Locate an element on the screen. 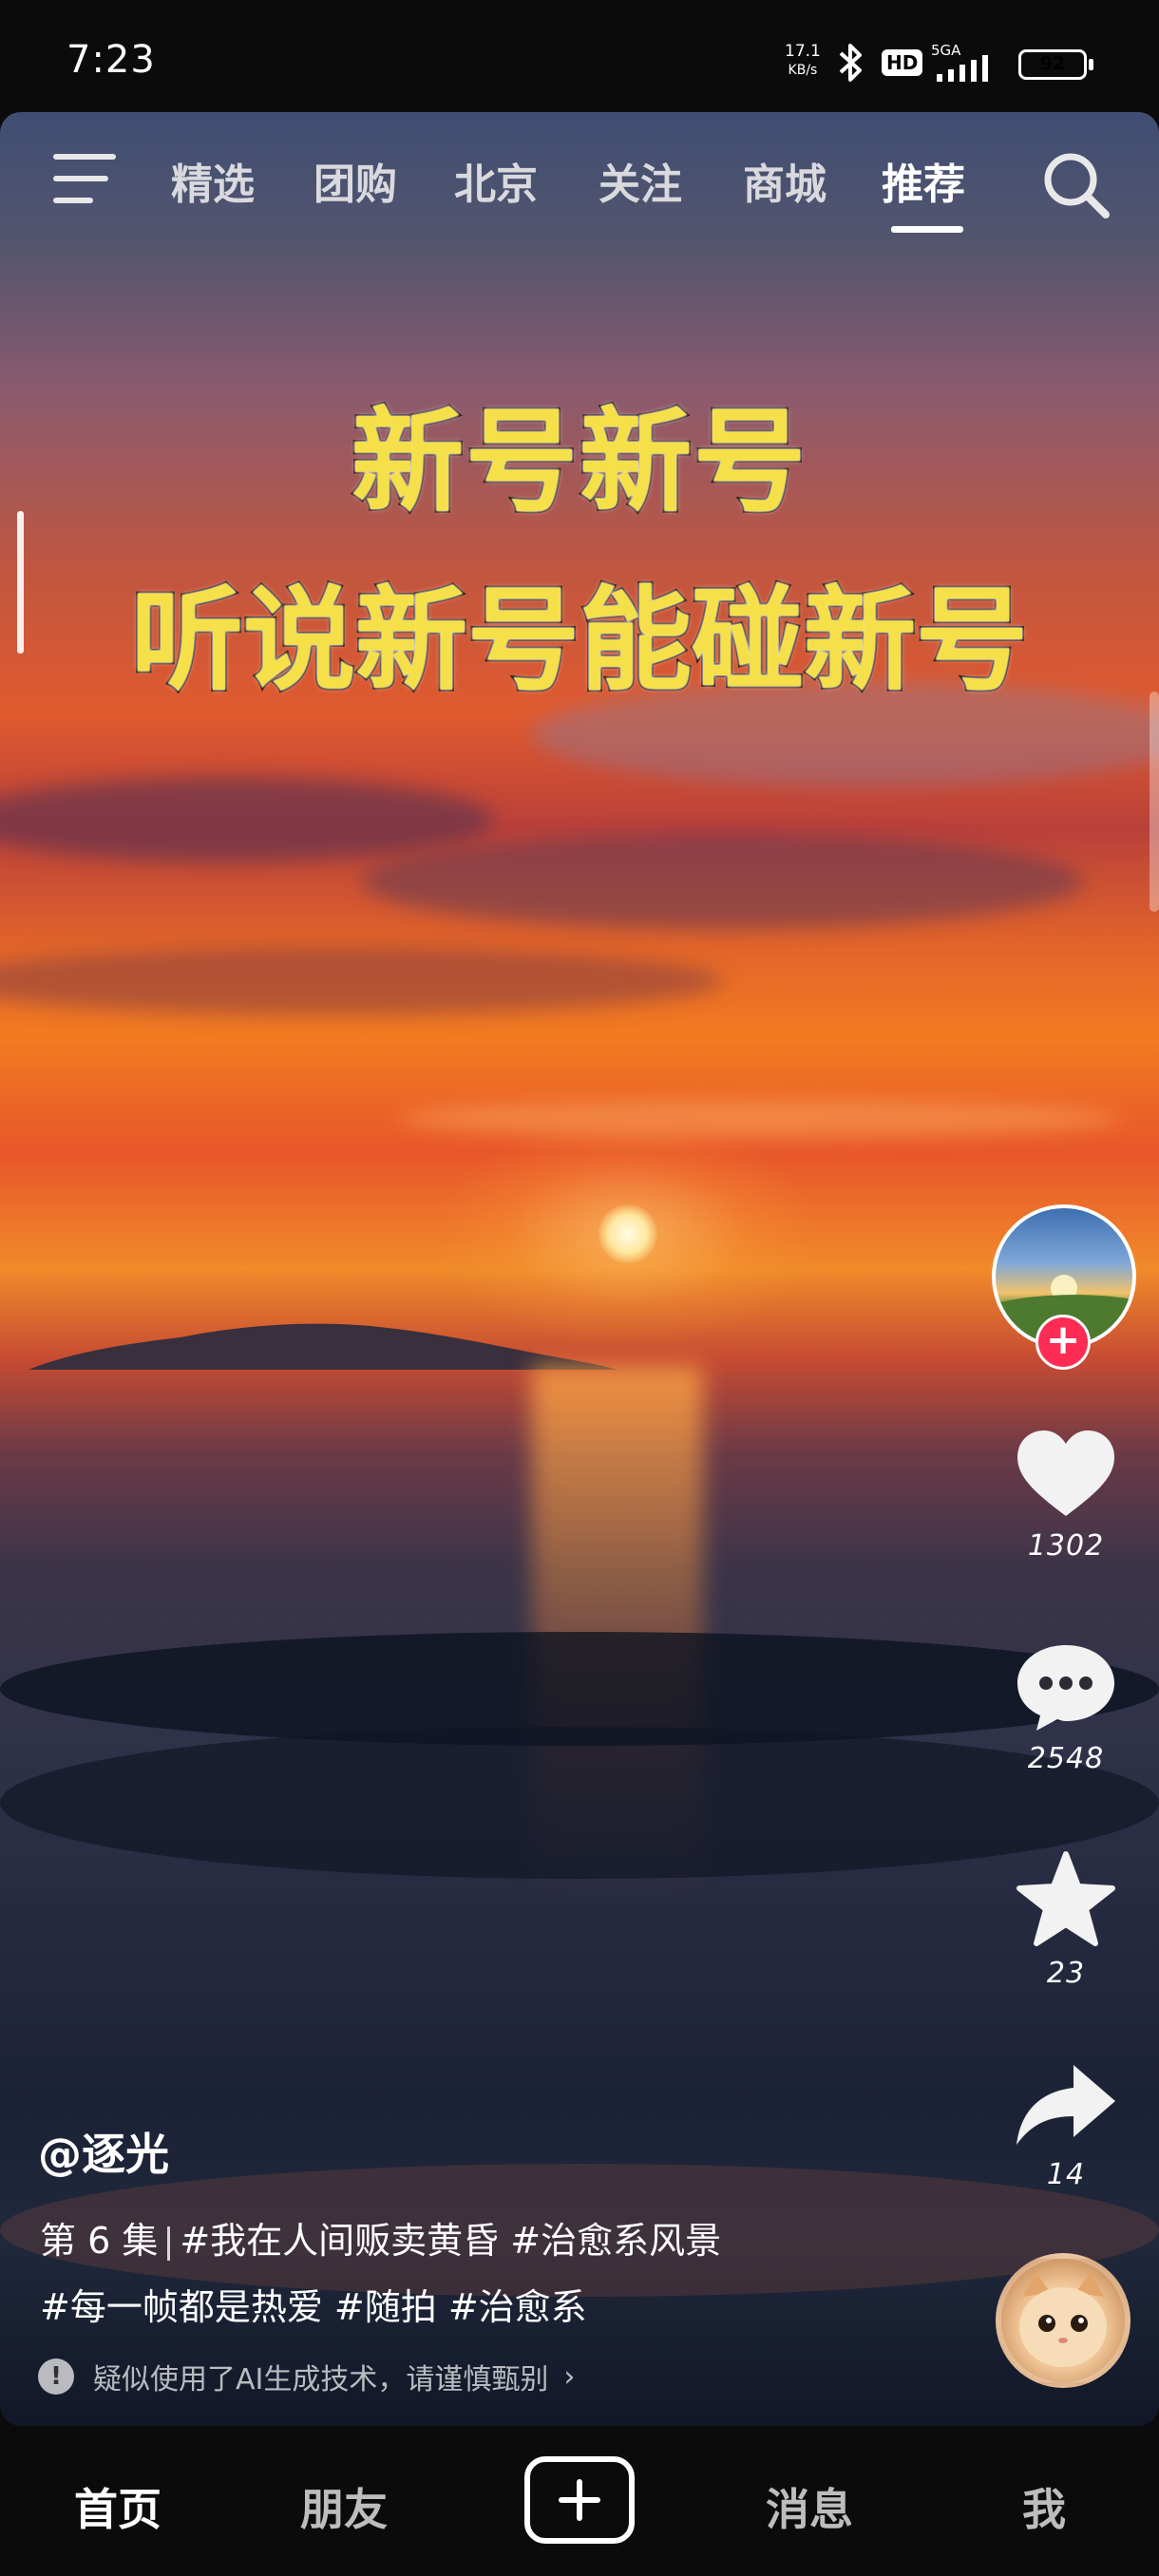 The height and width of the screenshot is (2576, 1159). progress-indicator is located at coordinates (20, 582).